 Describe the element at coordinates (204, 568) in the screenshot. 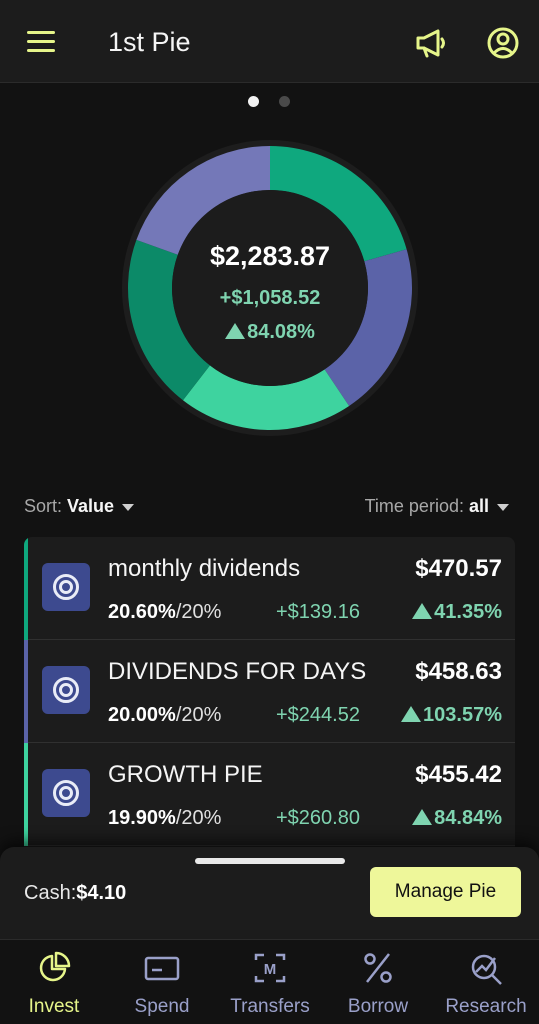

I see `holding-name: monthly dividends` at that location.